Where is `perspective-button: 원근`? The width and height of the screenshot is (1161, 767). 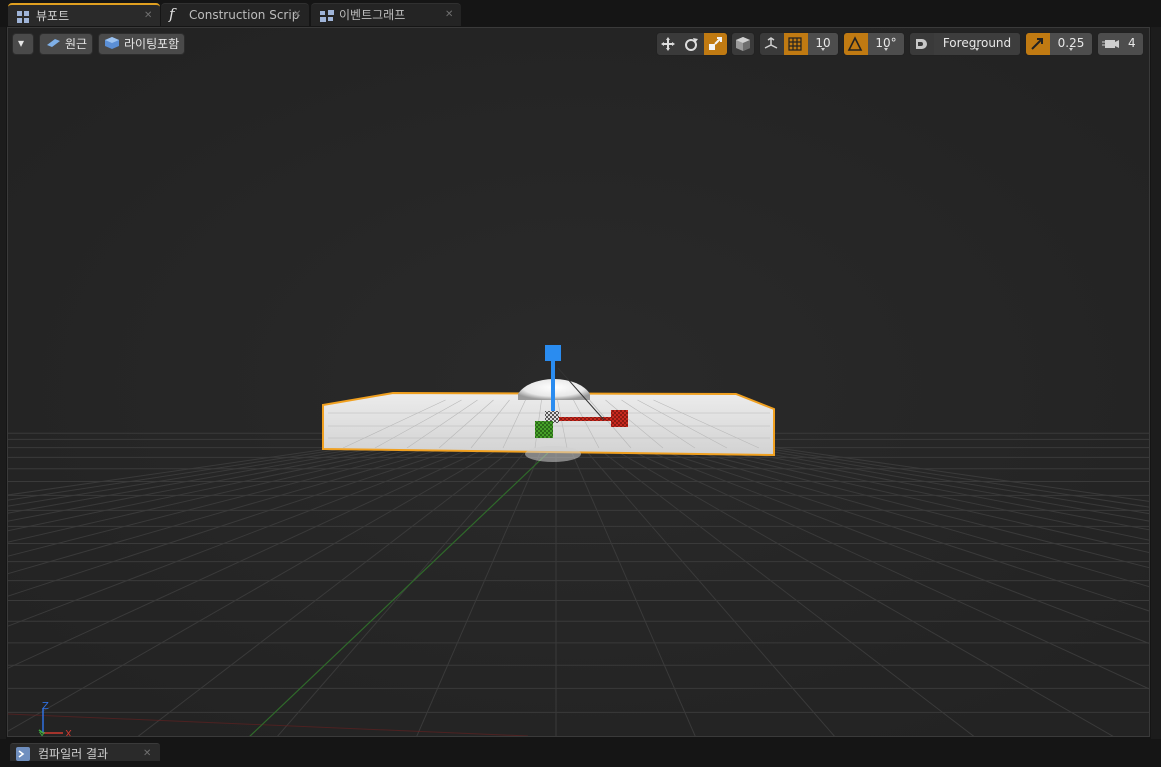 perspective-button: 원근 is located at coordinates (66, 44).